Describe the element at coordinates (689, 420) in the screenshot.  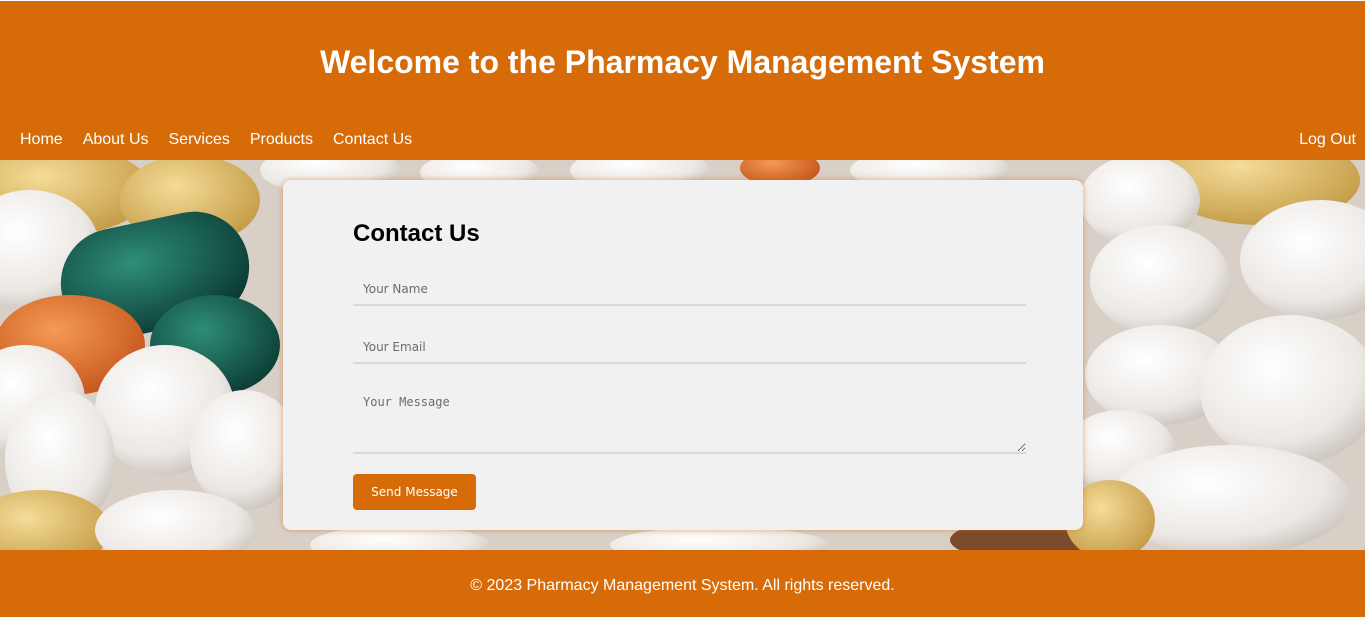
I see `message-textarea` at that location.